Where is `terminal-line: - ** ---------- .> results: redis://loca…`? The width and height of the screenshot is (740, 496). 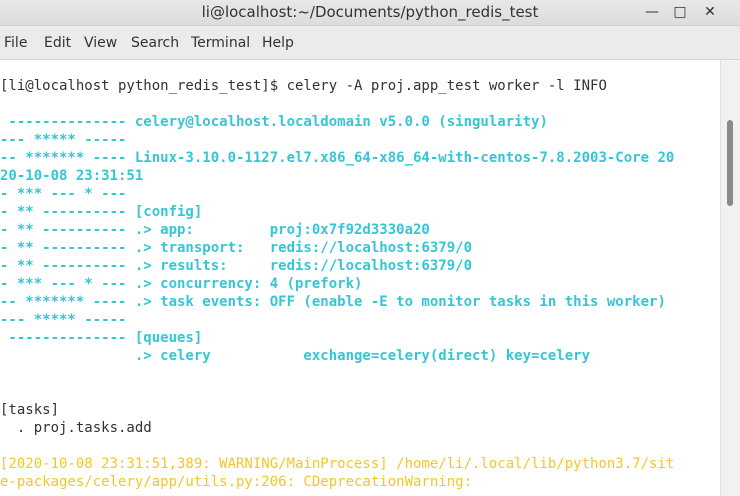
terminal-line: - ** ---------- .> results: redis://loca… is located at coordinates (236, 266).